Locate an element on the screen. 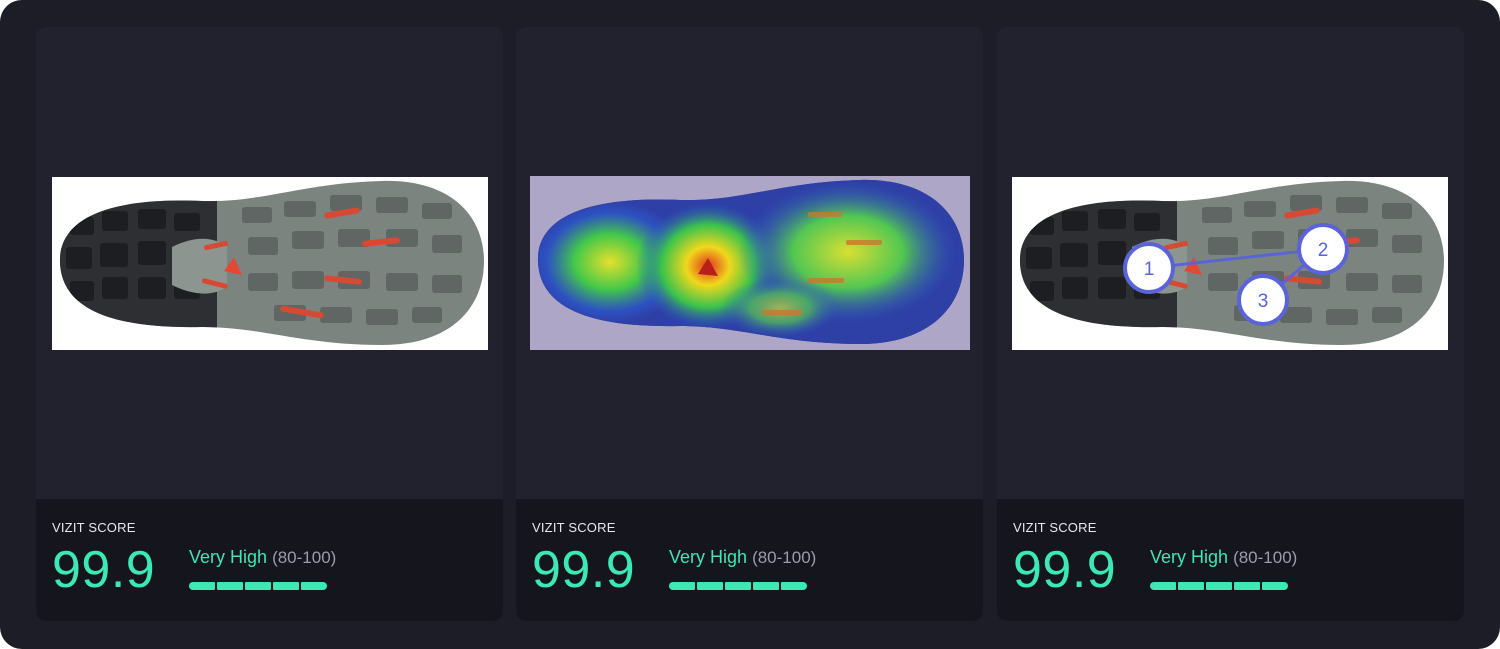 The width and height of the screenshot is (1500, 649). focus-marker-2: 2 is located at coordinates (1323, 249).